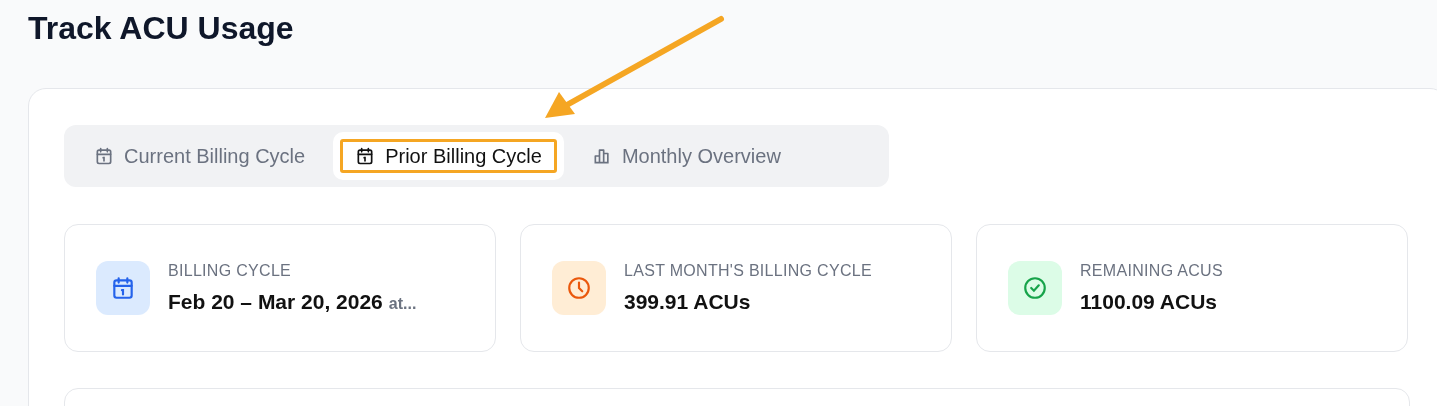 The width and height of the screenshot is (1437, 406). Describe the element at coordinates (161, 28) in the screenshot. I see `page-title: Track ACU Usage` at that location.